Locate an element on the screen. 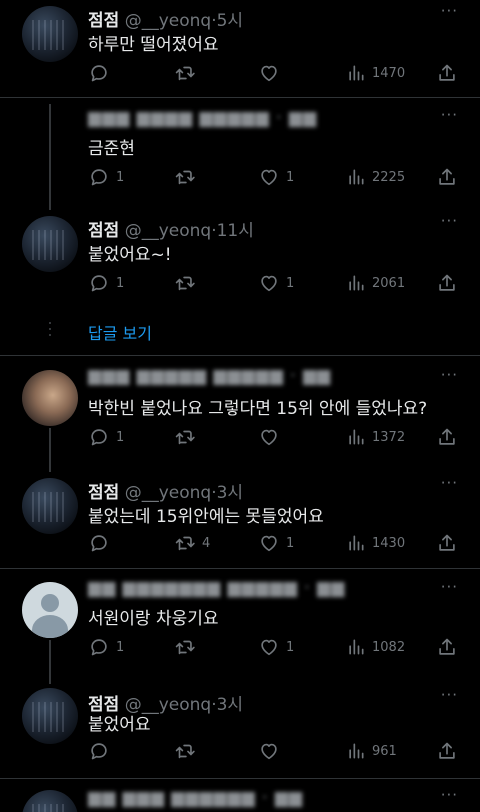  retweet-count: 4 is located at coordinates (206, 543).